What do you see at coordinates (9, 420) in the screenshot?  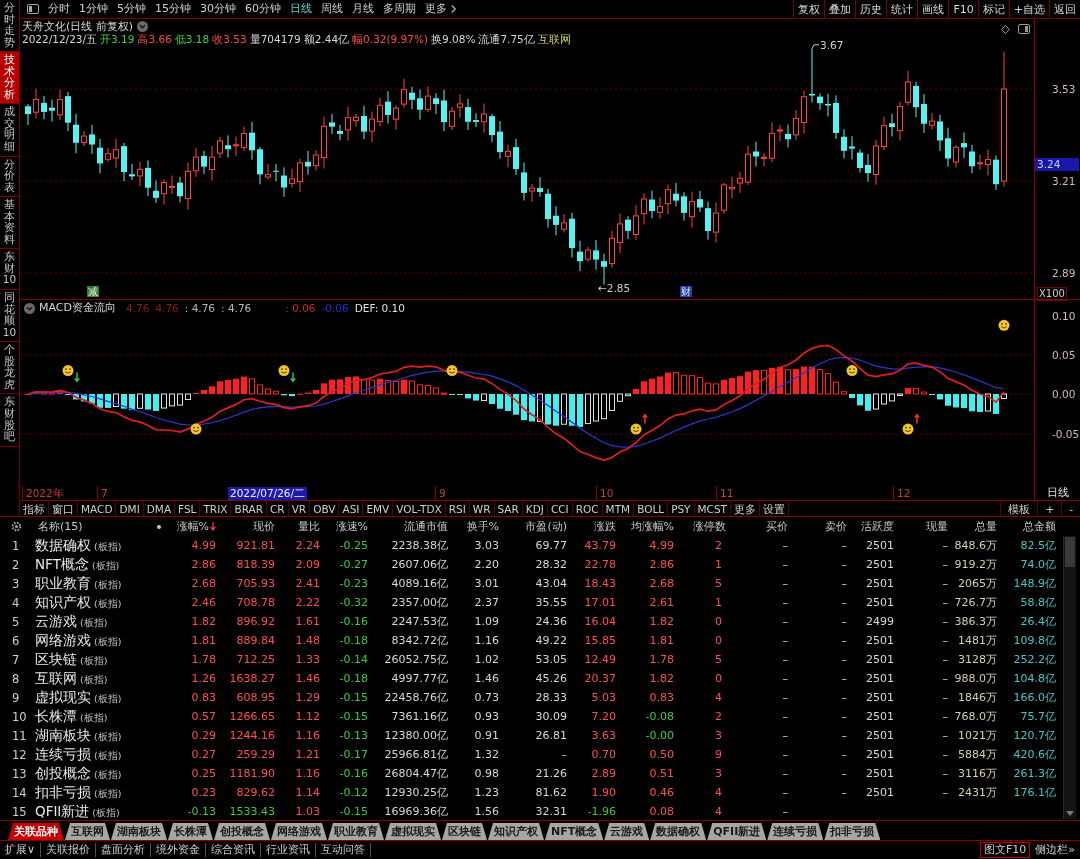 I see `sidebar-tab: 东财股吧` at bounding box center [9, 420].